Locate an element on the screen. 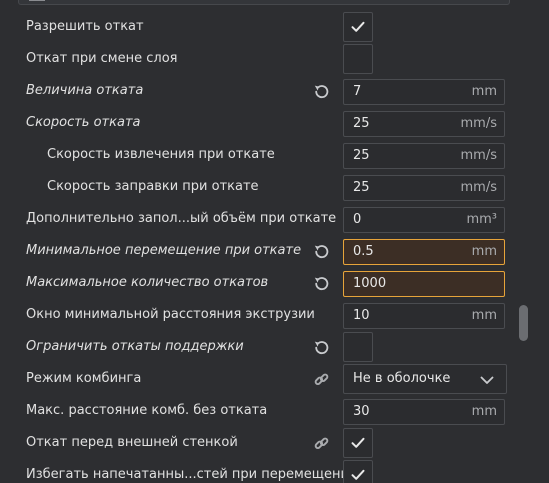 The image size is (549, 483). setting-row-12: Режим комбинга Не в оболочке is located at coordinates (257, 379).